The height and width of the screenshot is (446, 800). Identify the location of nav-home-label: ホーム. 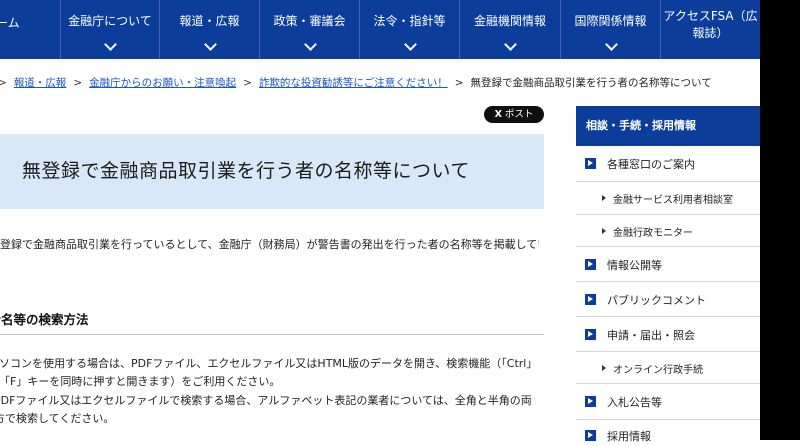
(10, 23).